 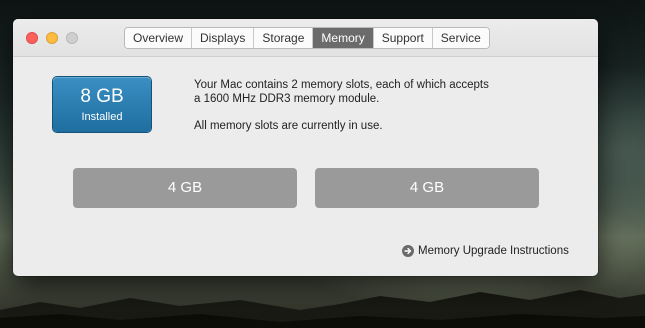 I want to click on tab-service: Service, so click(x=460, y=38).